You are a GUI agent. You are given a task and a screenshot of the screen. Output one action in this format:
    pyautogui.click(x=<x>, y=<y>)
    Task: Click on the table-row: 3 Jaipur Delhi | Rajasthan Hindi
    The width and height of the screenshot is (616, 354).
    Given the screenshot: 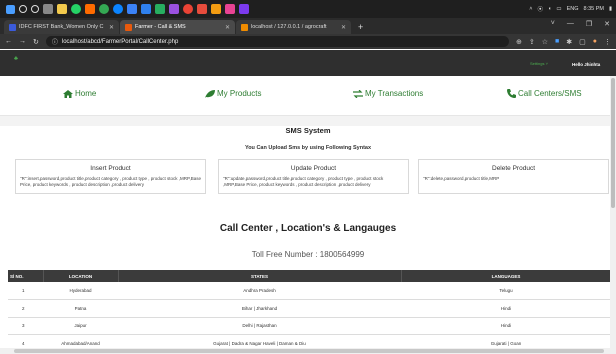 What is the action you would take?
    pyautogui.click(x=309, y=326)
    